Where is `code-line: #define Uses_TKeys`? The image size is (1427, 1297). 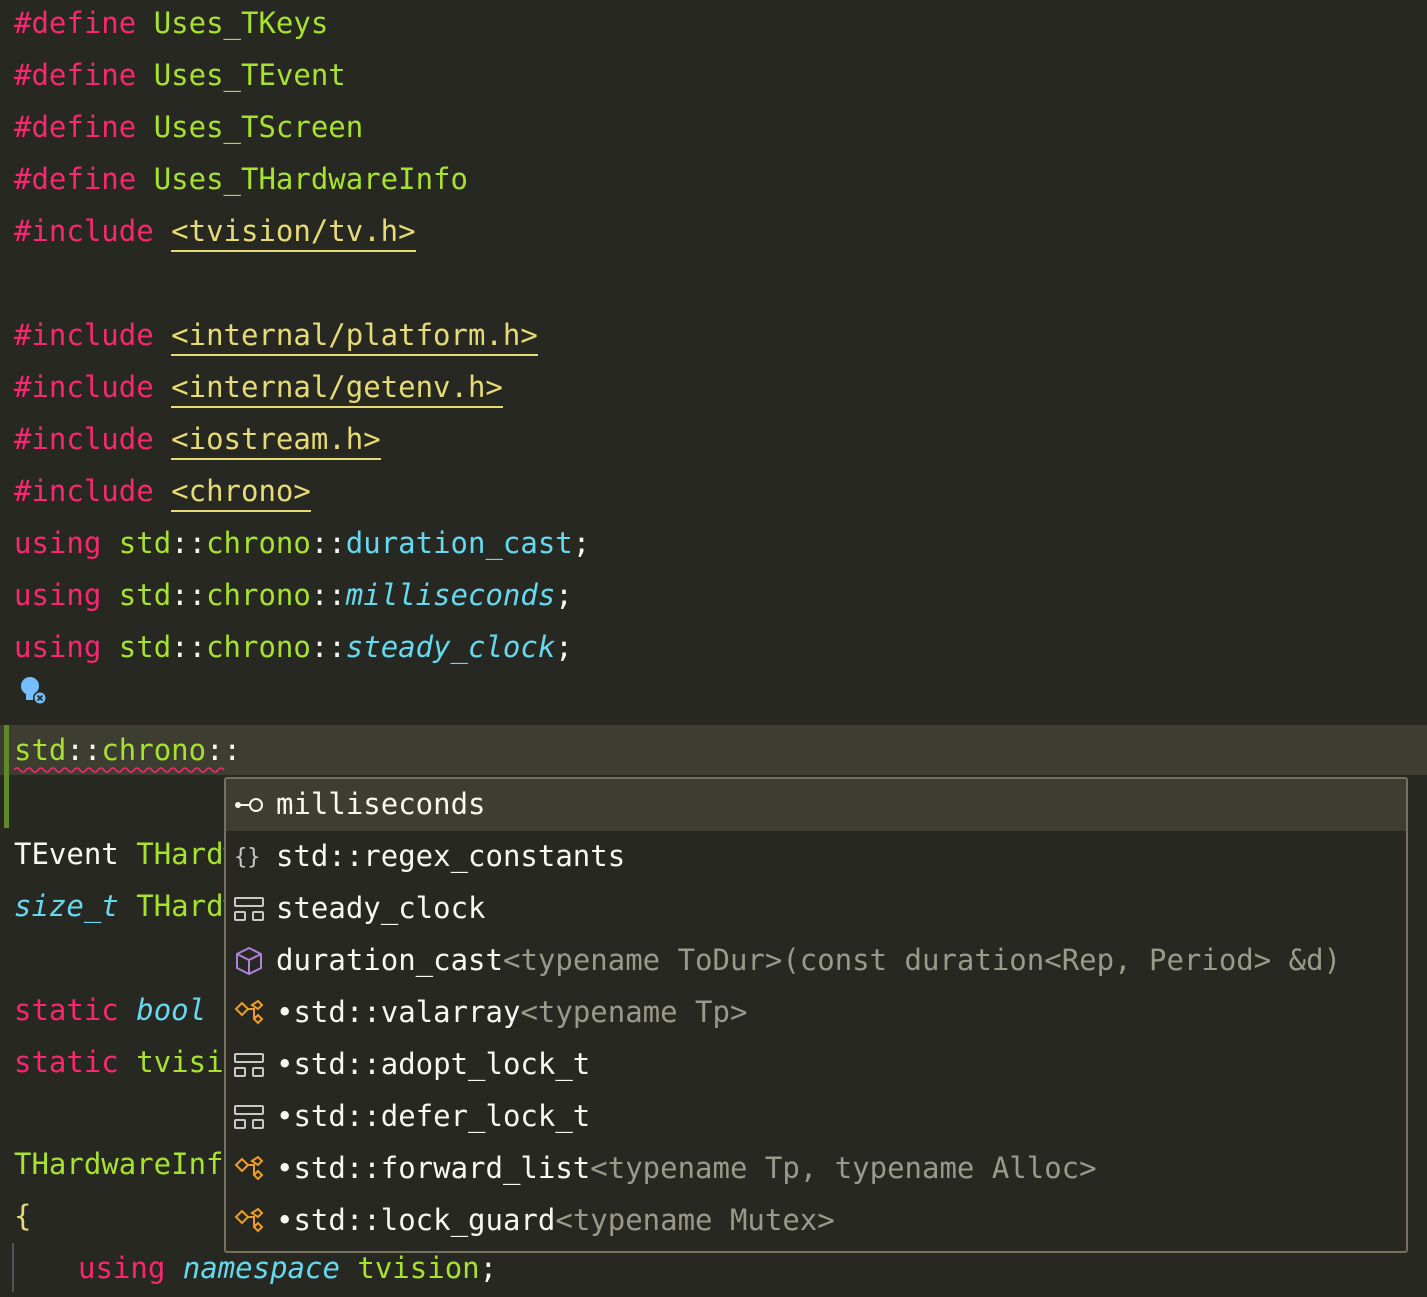 code-line: #define Uses_TKeys is located at coordinates (171, 26).